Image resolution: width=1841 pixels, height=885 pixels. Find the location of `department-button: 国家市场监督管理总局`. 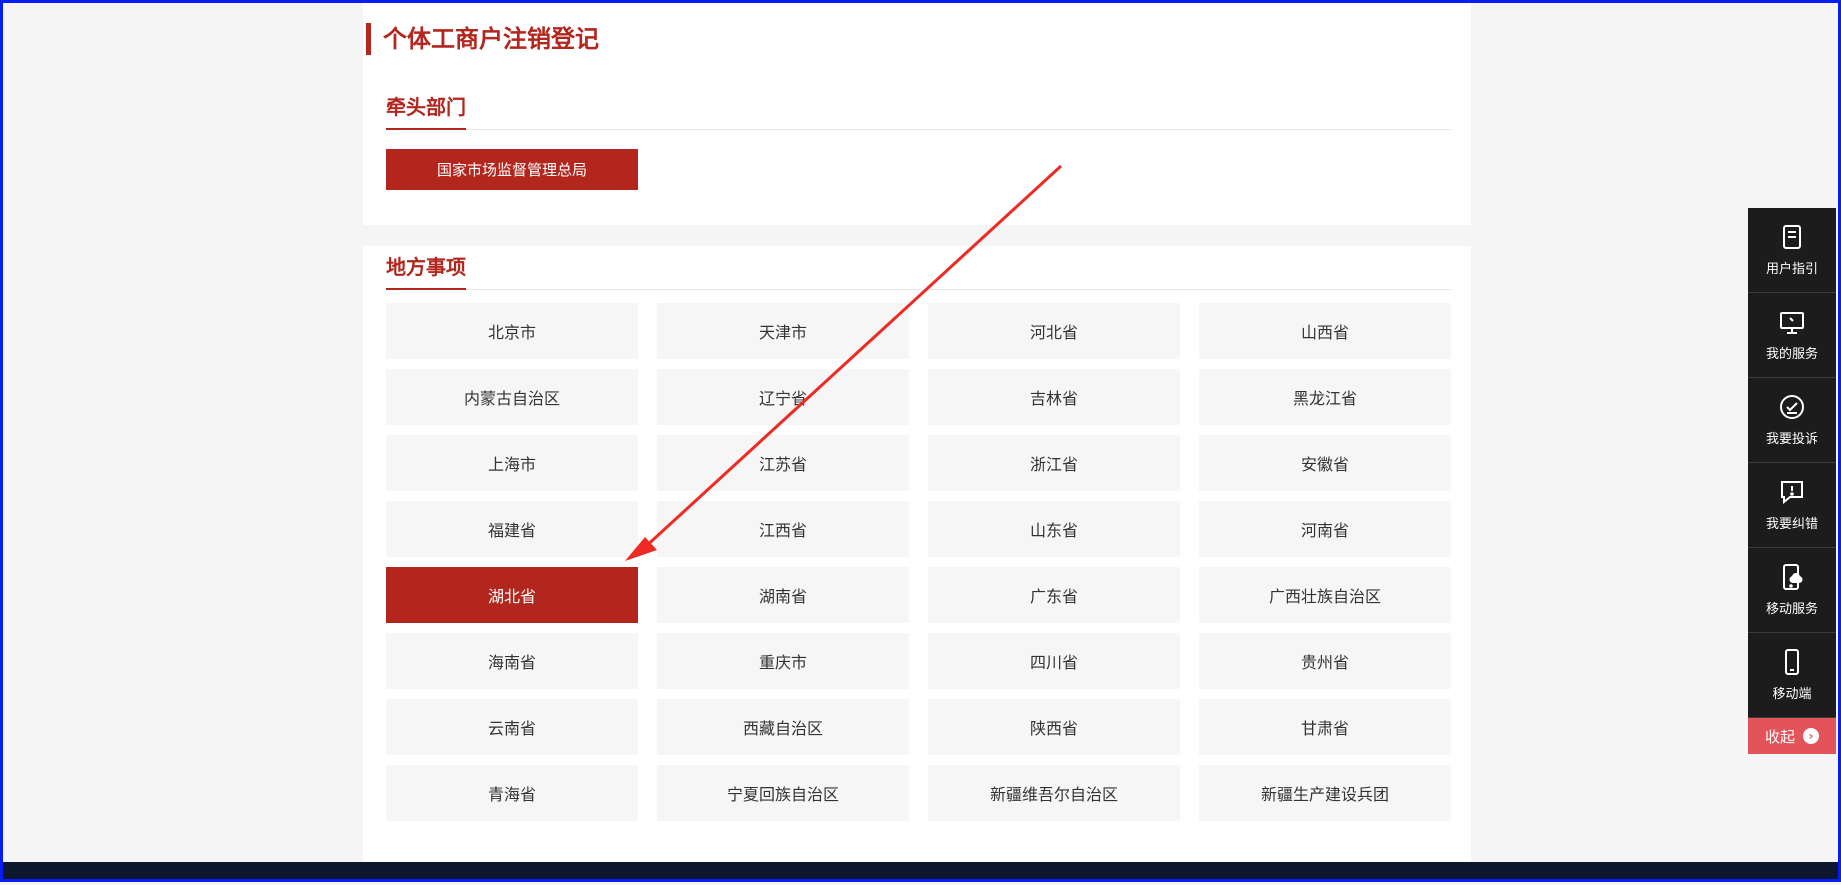

department-button: 国家市场监督管理总局 is located at coordinates (512, 169).